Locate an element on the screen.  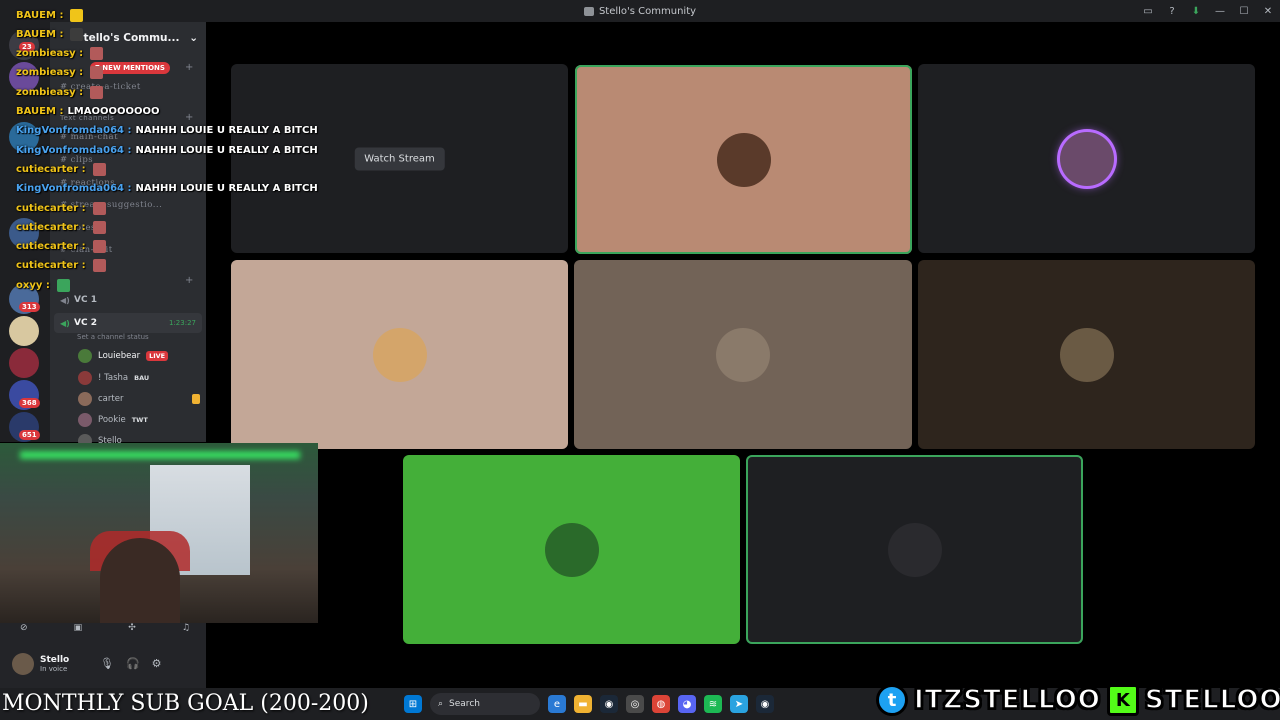
chat-username: BAUEM : is located at coordinates (40, 34).